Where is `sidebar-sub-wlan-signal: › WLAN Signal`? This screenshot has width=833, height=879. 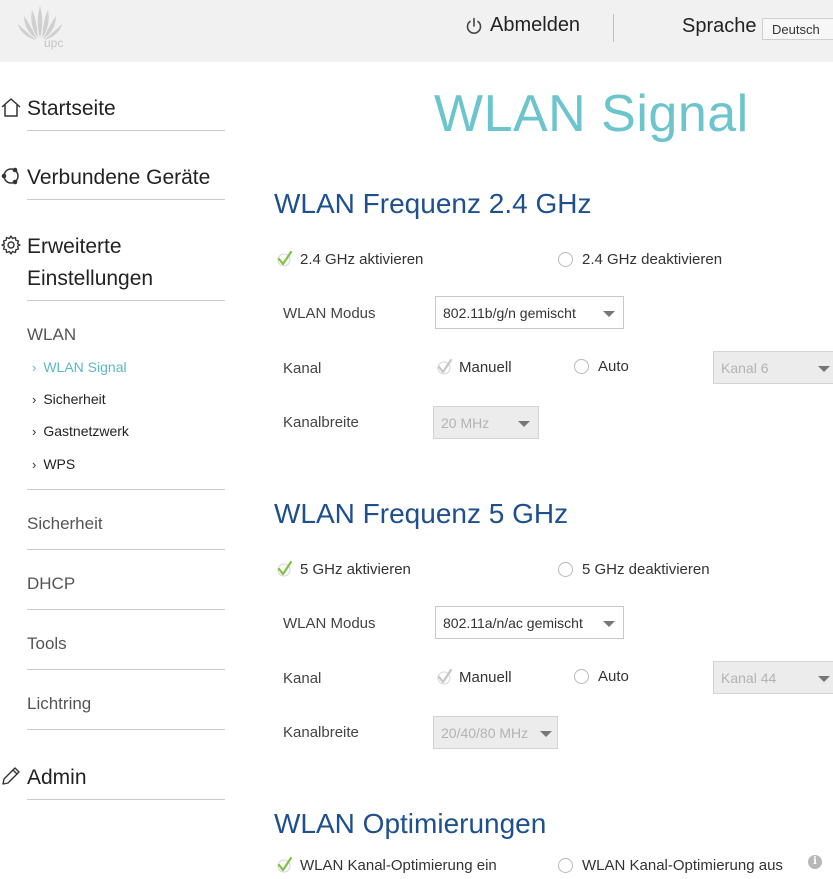
sidebar-sub-wlan-signal: › WLAN Signal is located at coordinates (79, 367).